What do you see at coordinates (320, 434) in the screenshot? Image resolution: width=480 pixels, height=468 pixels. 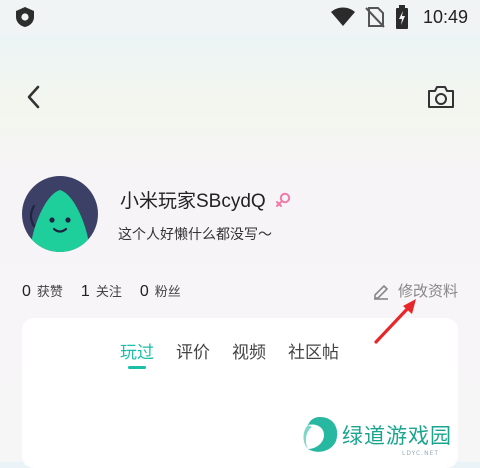 I see `watermark-logo-icon` at bounding box center [320, 434].